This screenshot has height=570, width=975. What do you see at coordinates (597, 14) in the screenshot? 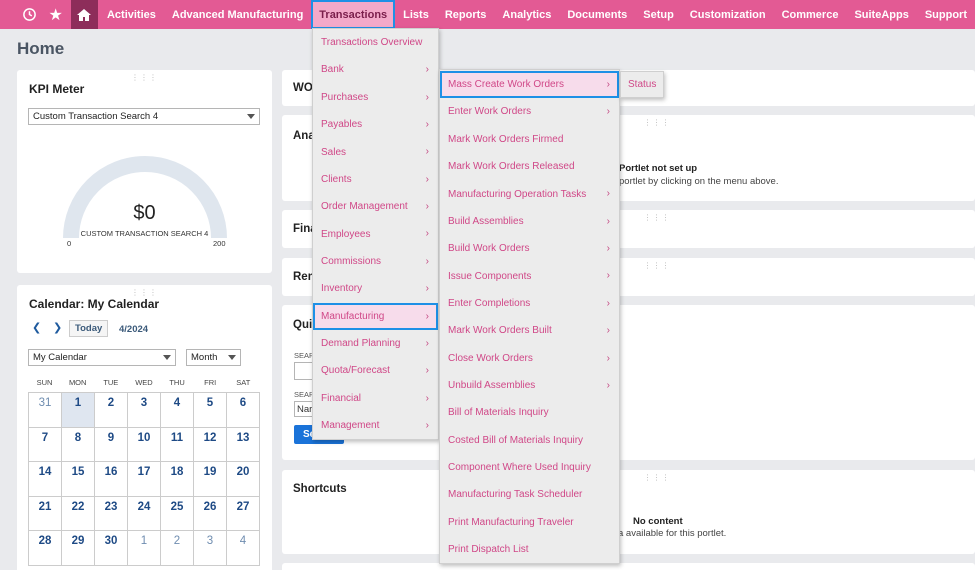
I see `nav-documents: Documents` at bounding box center [597, 14].